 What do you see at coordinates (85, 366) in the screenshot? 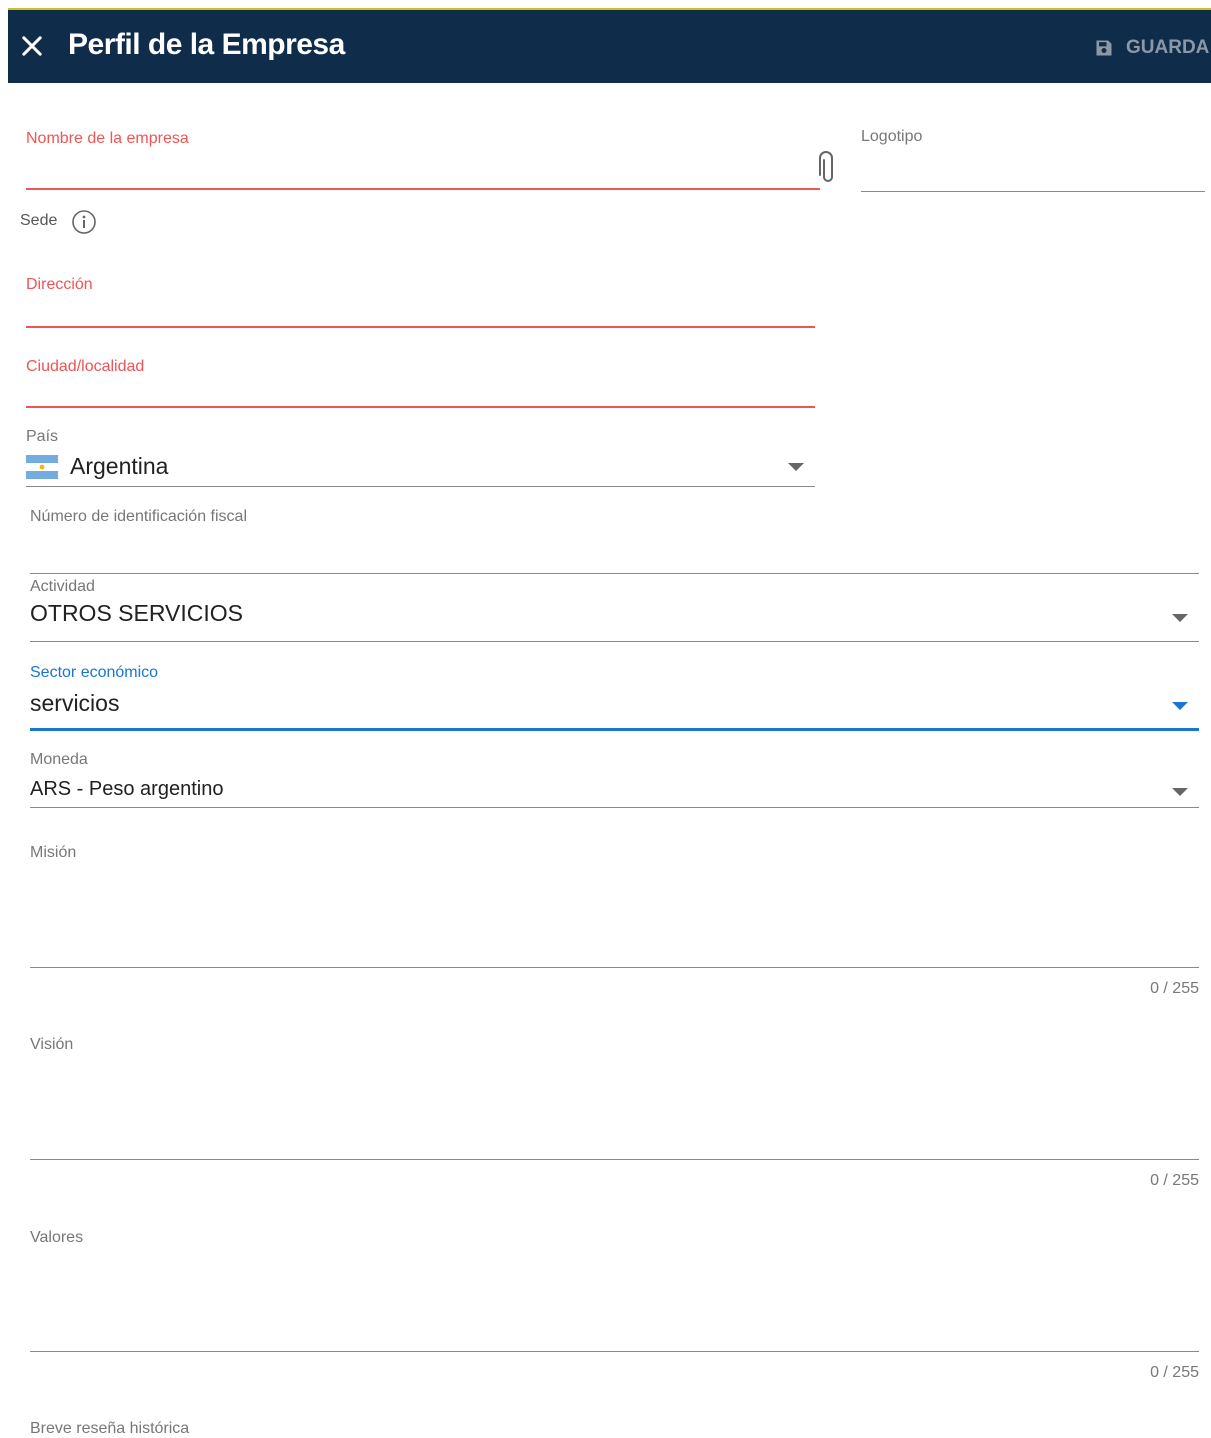
I see `city-label: Ciudad/localidad` at bounding box center [85, 366].